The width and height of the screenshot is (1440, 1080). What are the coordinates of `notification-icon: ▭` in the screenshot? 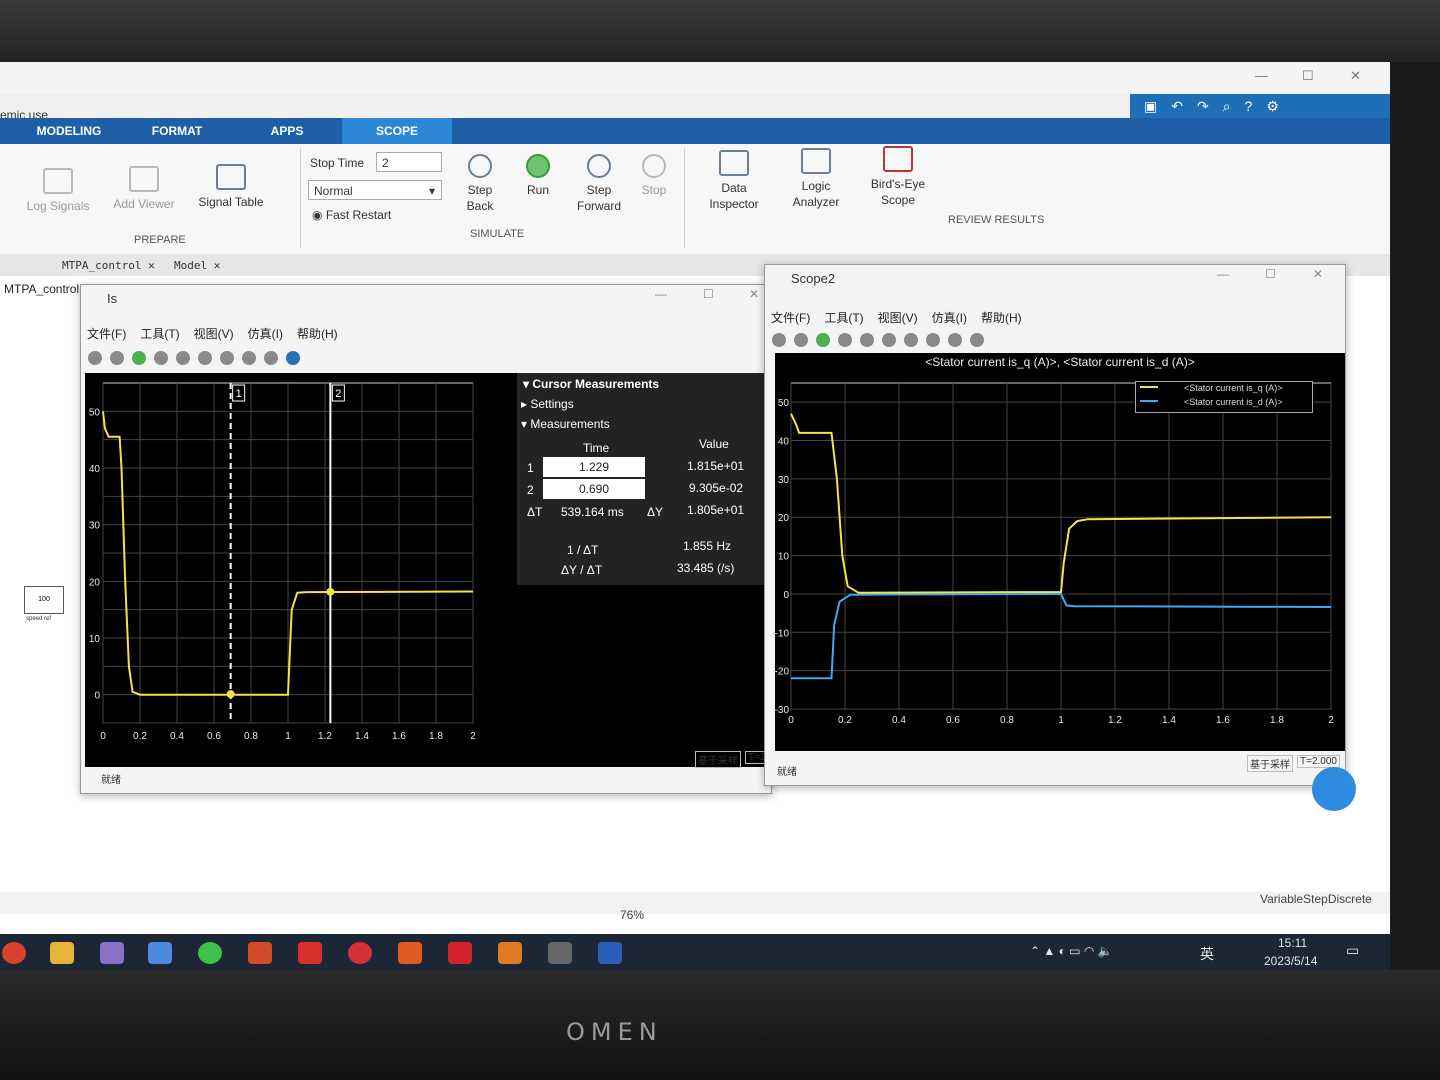 It's located at (1352, 950).